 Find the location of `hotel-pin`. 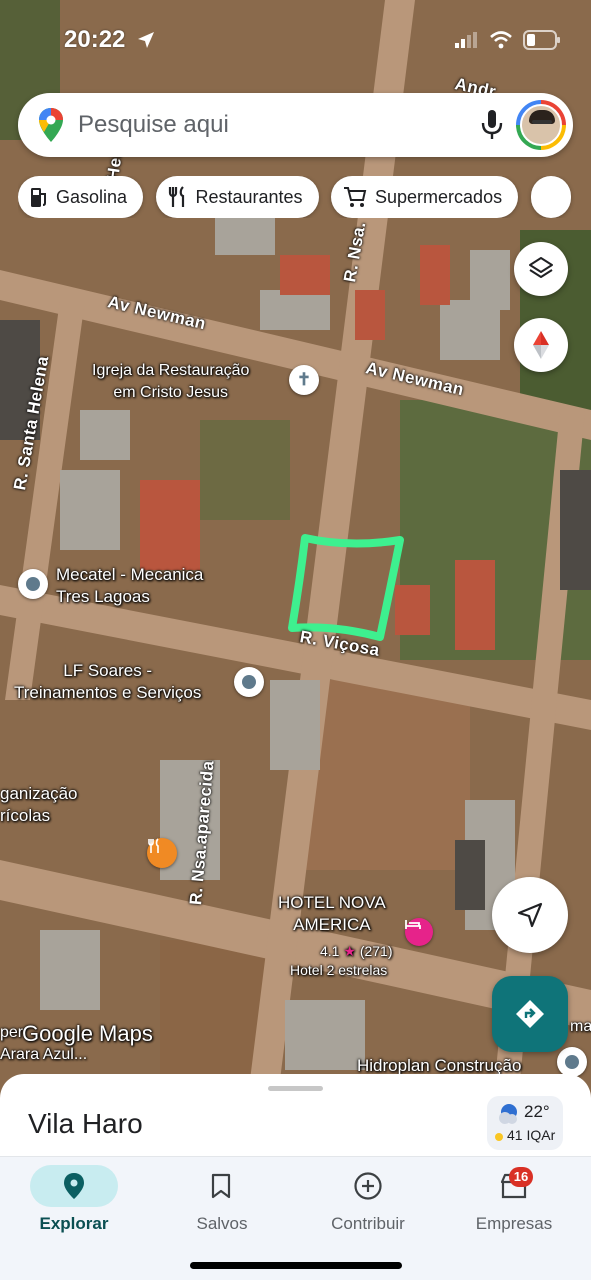

hotel-pin is located at coordinates (419, 932).